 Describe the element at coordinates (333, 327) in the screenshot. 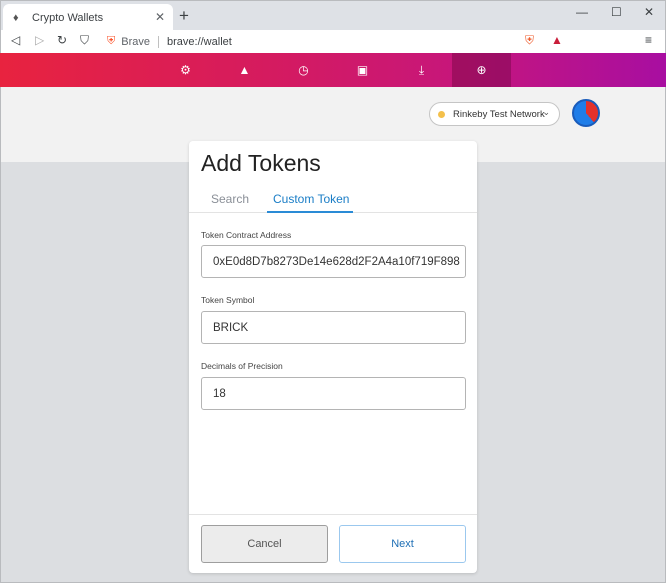

I see `token-symbol-input: BRICK` at that location.